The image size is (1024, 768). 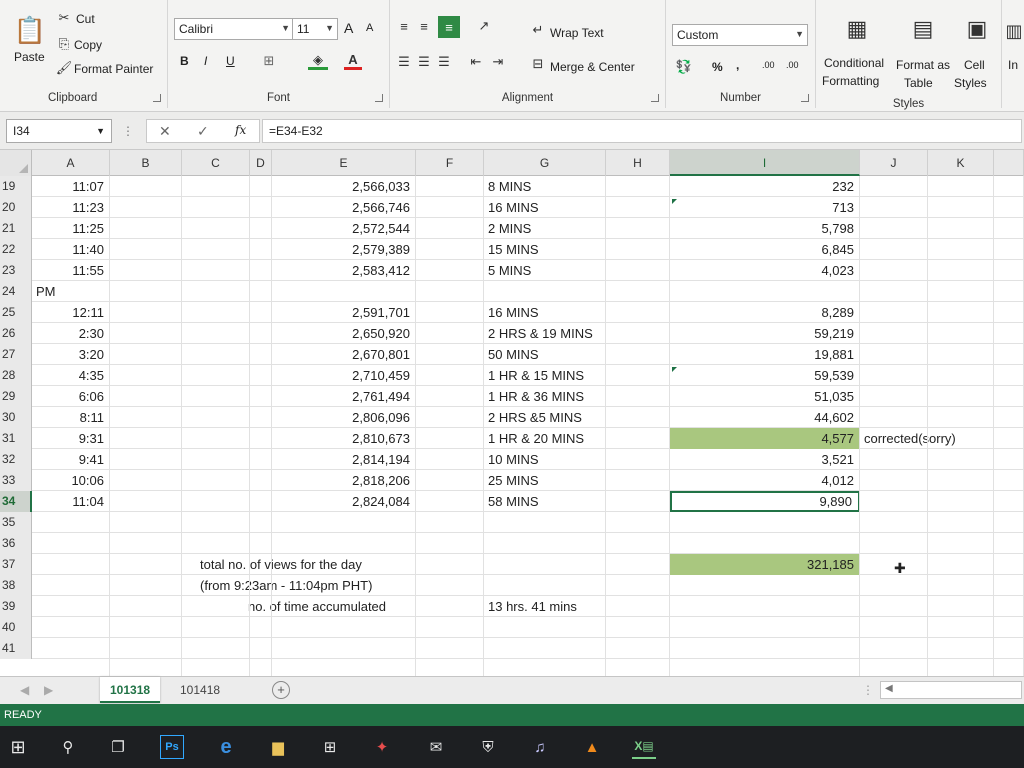 I want to click on decrease-decimal-button: .00, so click(x=792, y=65).